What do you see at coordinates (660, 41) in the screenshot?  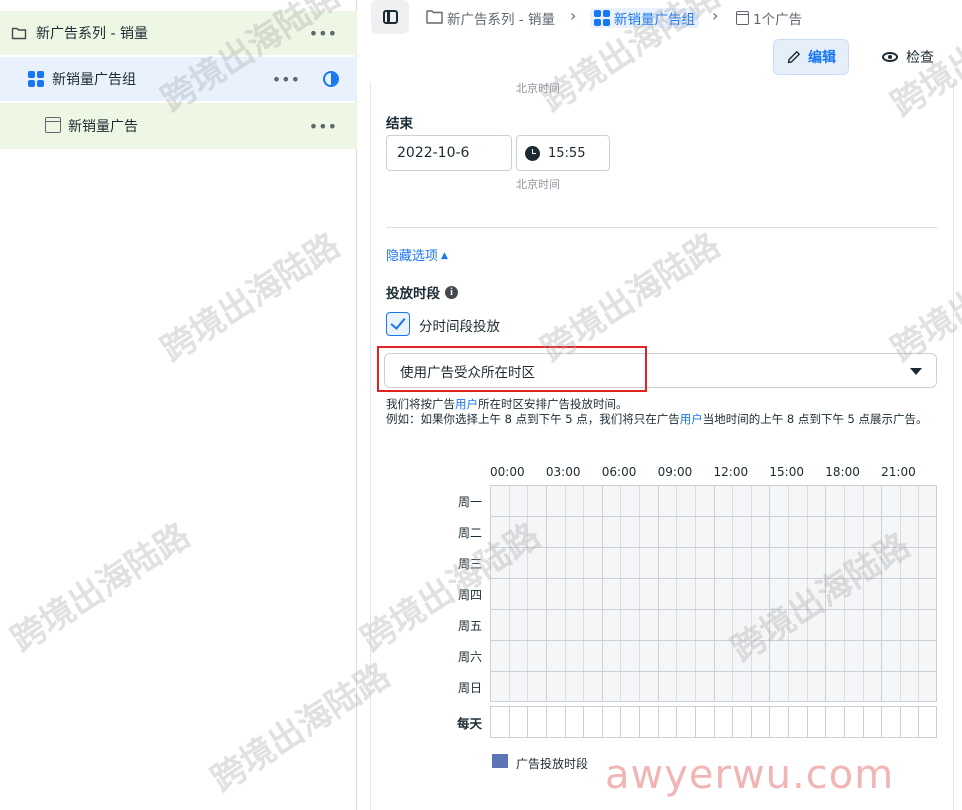 I see `breadcrumb-bar: 新广告系列 - 销量 › 新销量广告组 › 1个广告 编辑 检查` at bounding box center [660, 41].